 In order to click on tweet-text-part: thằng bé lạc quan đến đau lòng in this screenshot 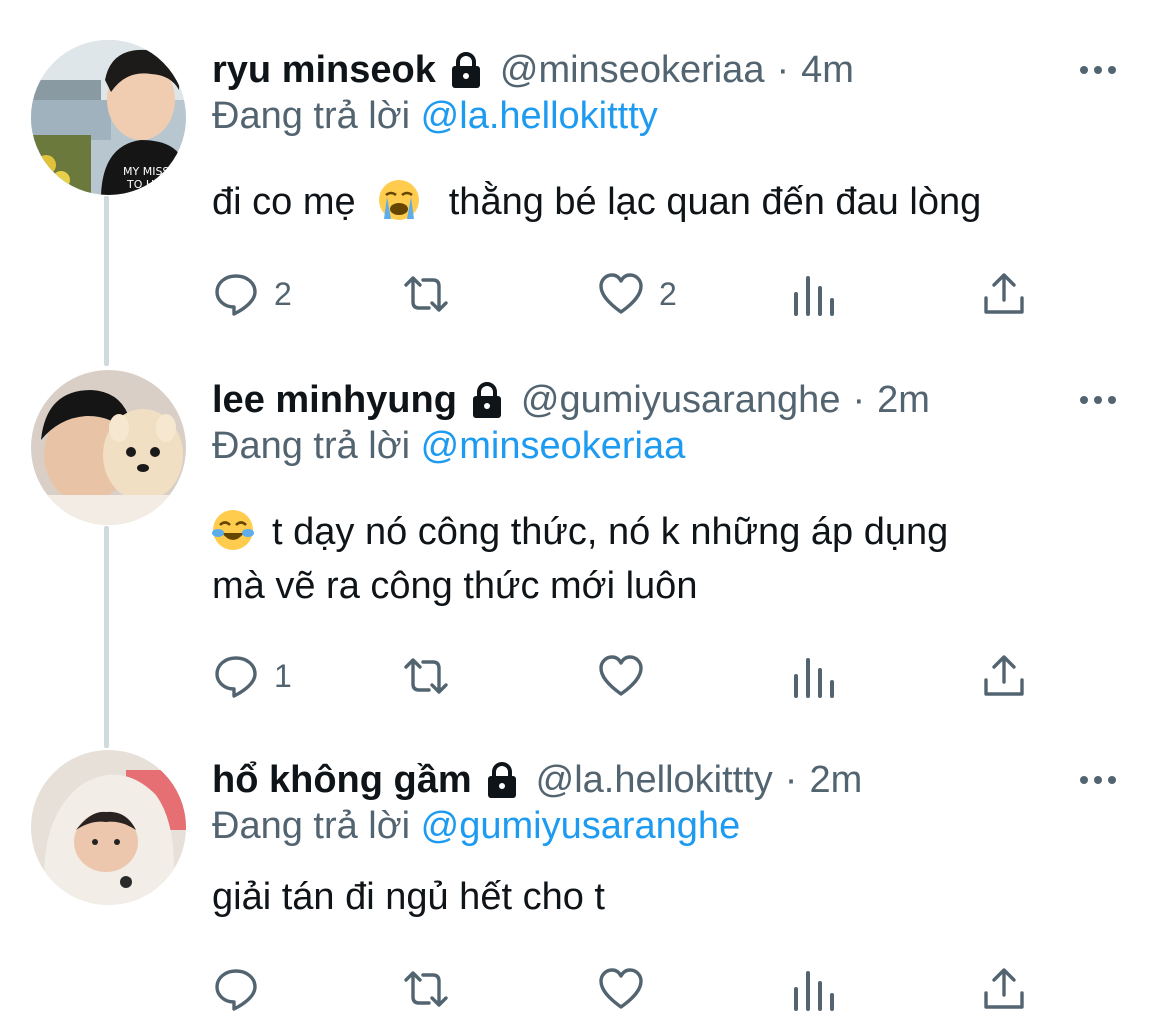, I will do `click(715, 202)`.